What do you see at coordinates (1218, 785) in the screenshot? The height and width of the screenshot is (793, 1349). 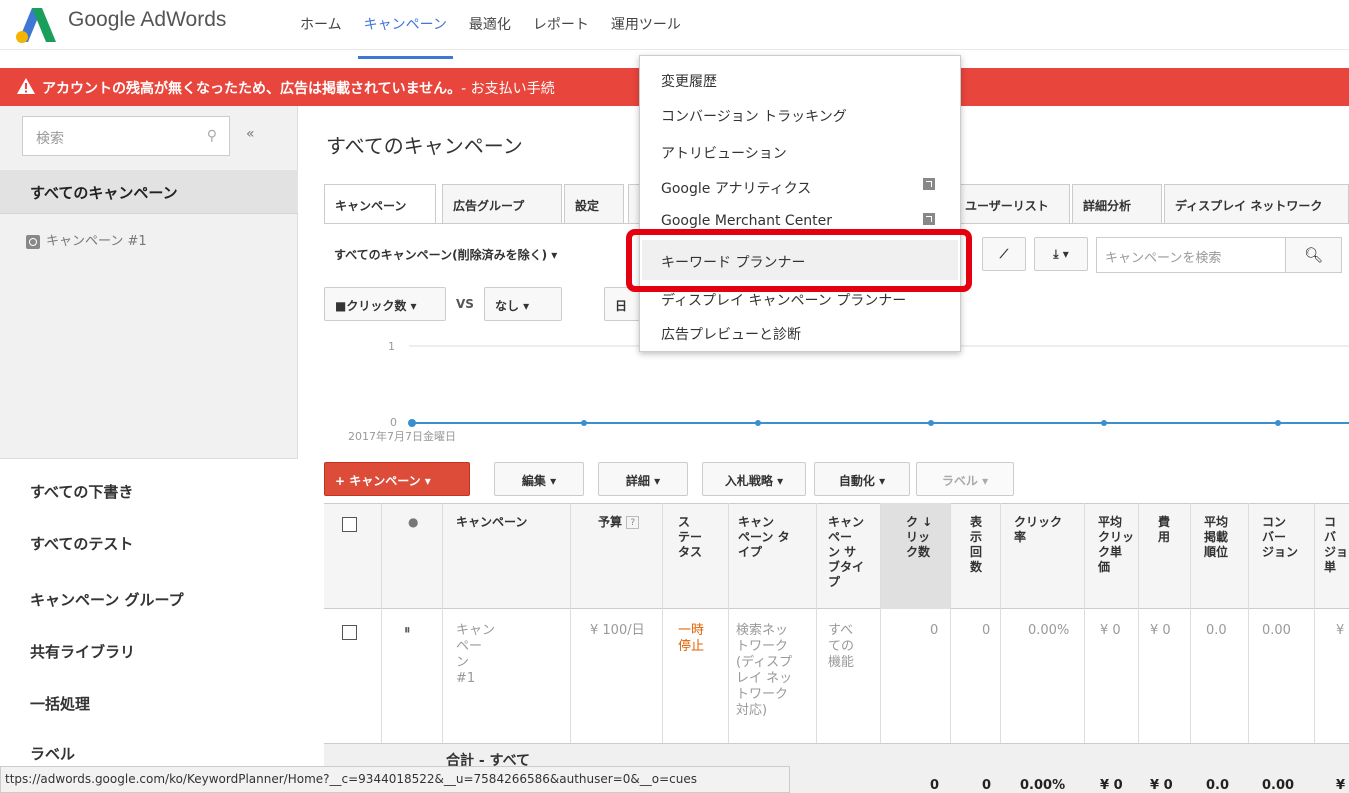 I see `total-position: 0.0` at bounding box center [1218, 785].